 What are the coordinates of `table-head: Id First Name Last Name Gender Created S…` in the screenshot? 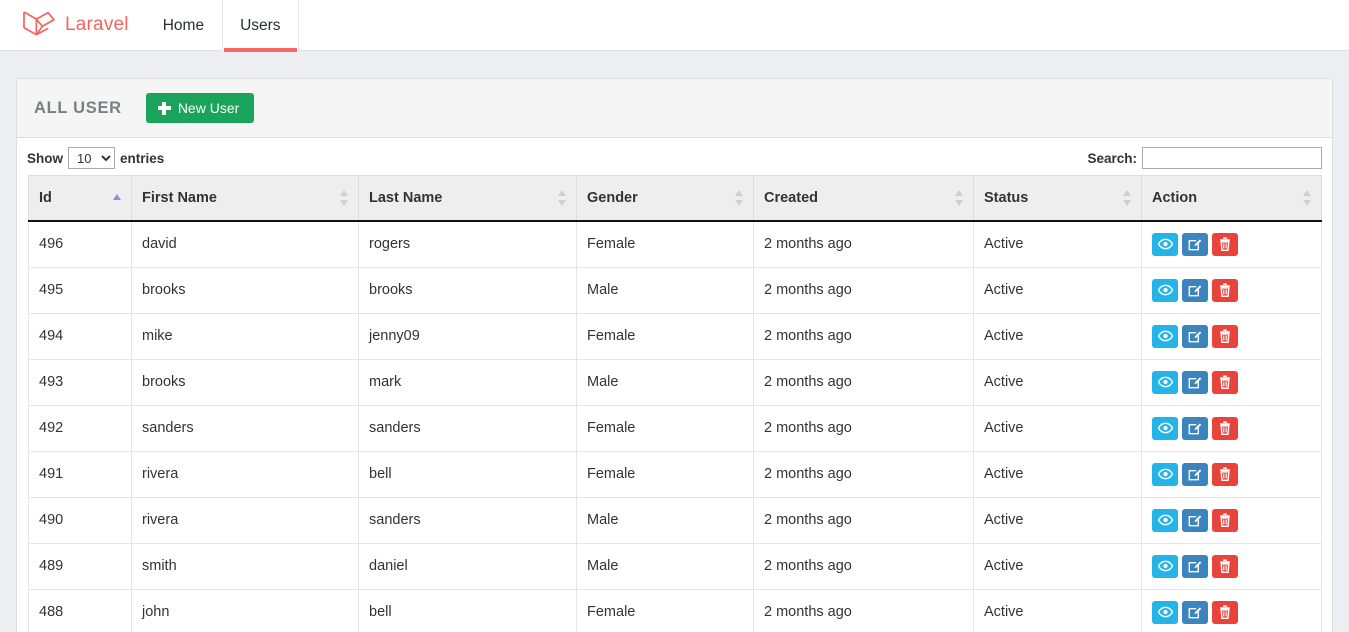 It's located at (675, 198).